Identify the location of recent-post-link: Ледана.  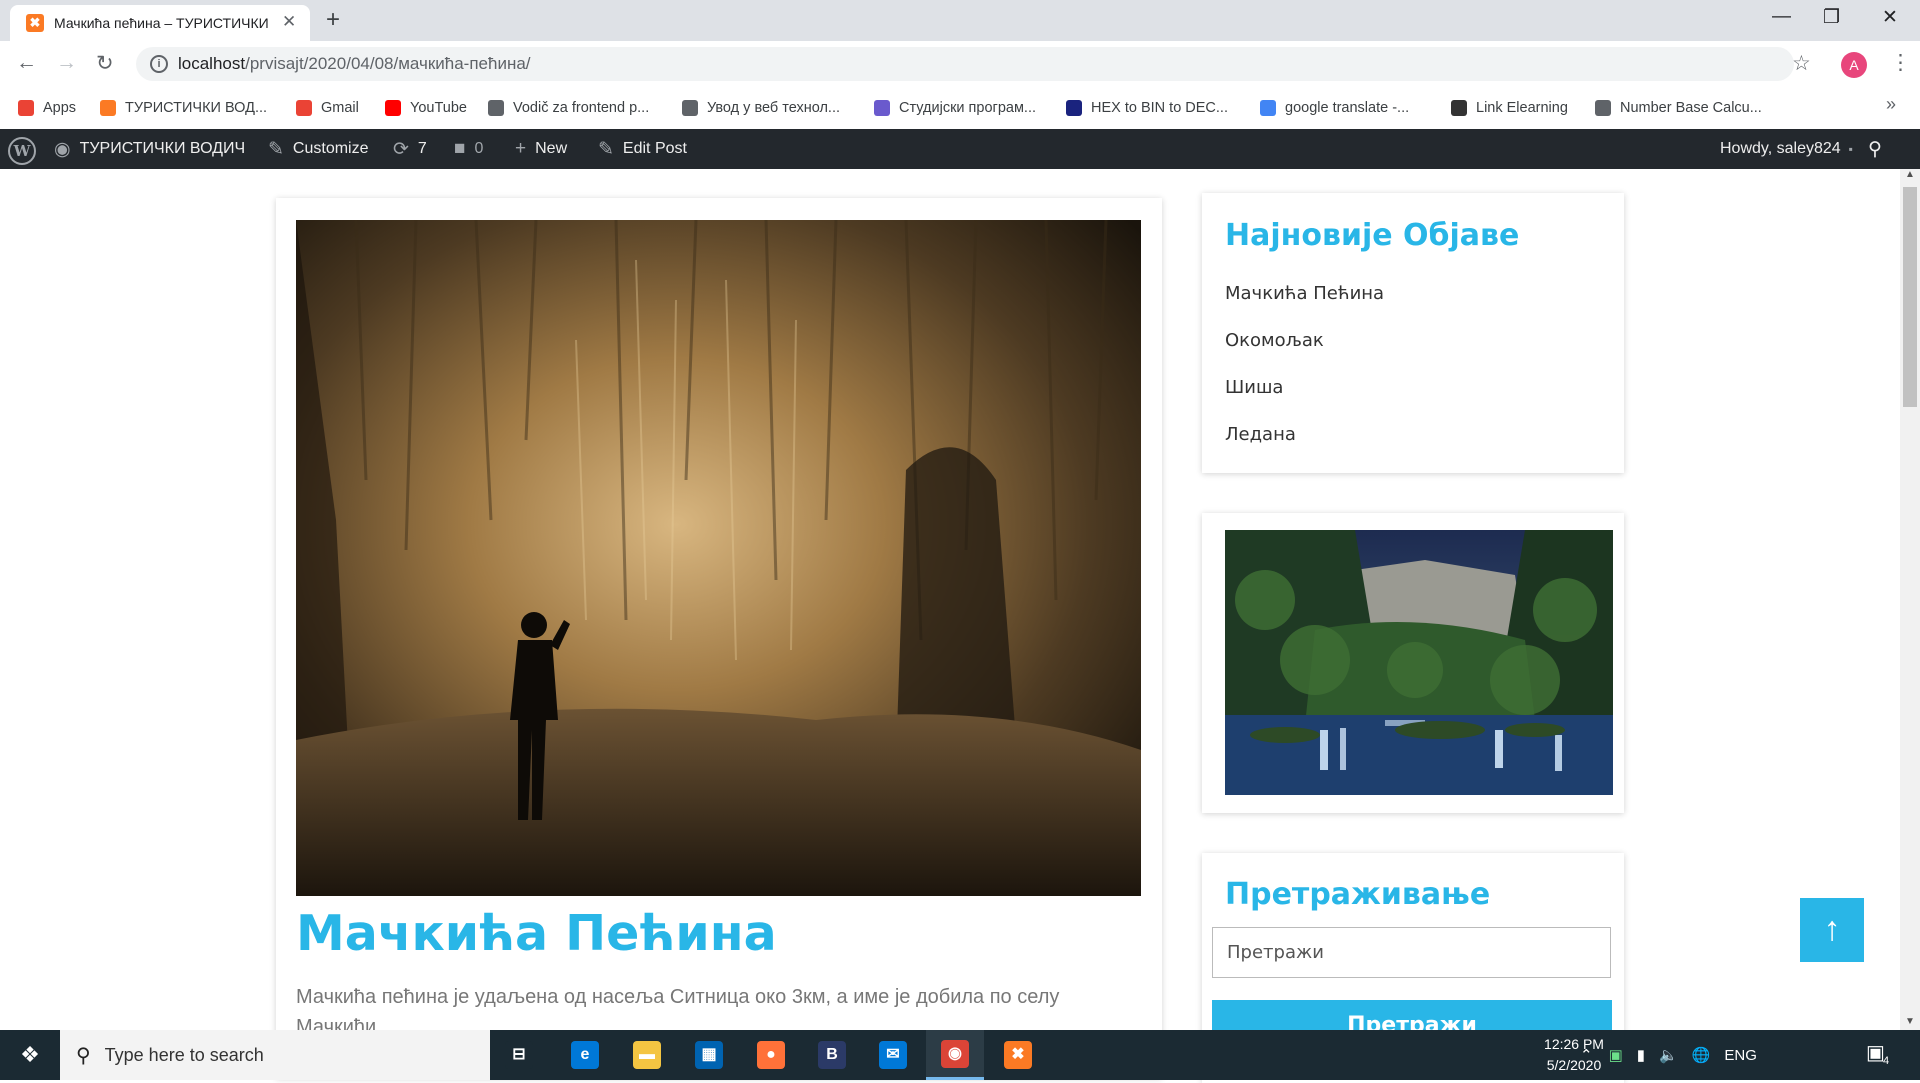
(1260, 434).